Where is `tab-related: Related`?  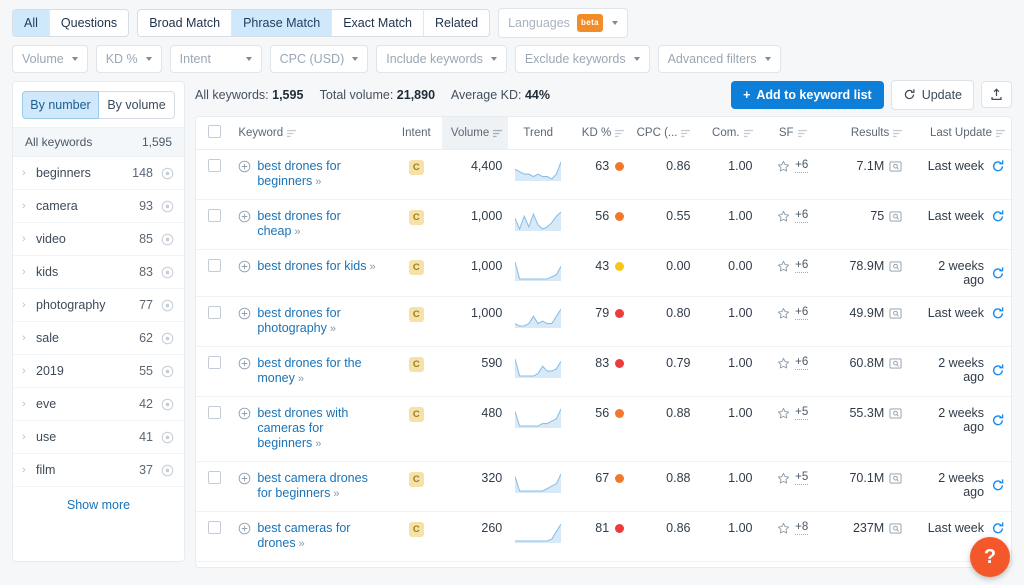
tab-related: Related is located at coordinates (456, 23).